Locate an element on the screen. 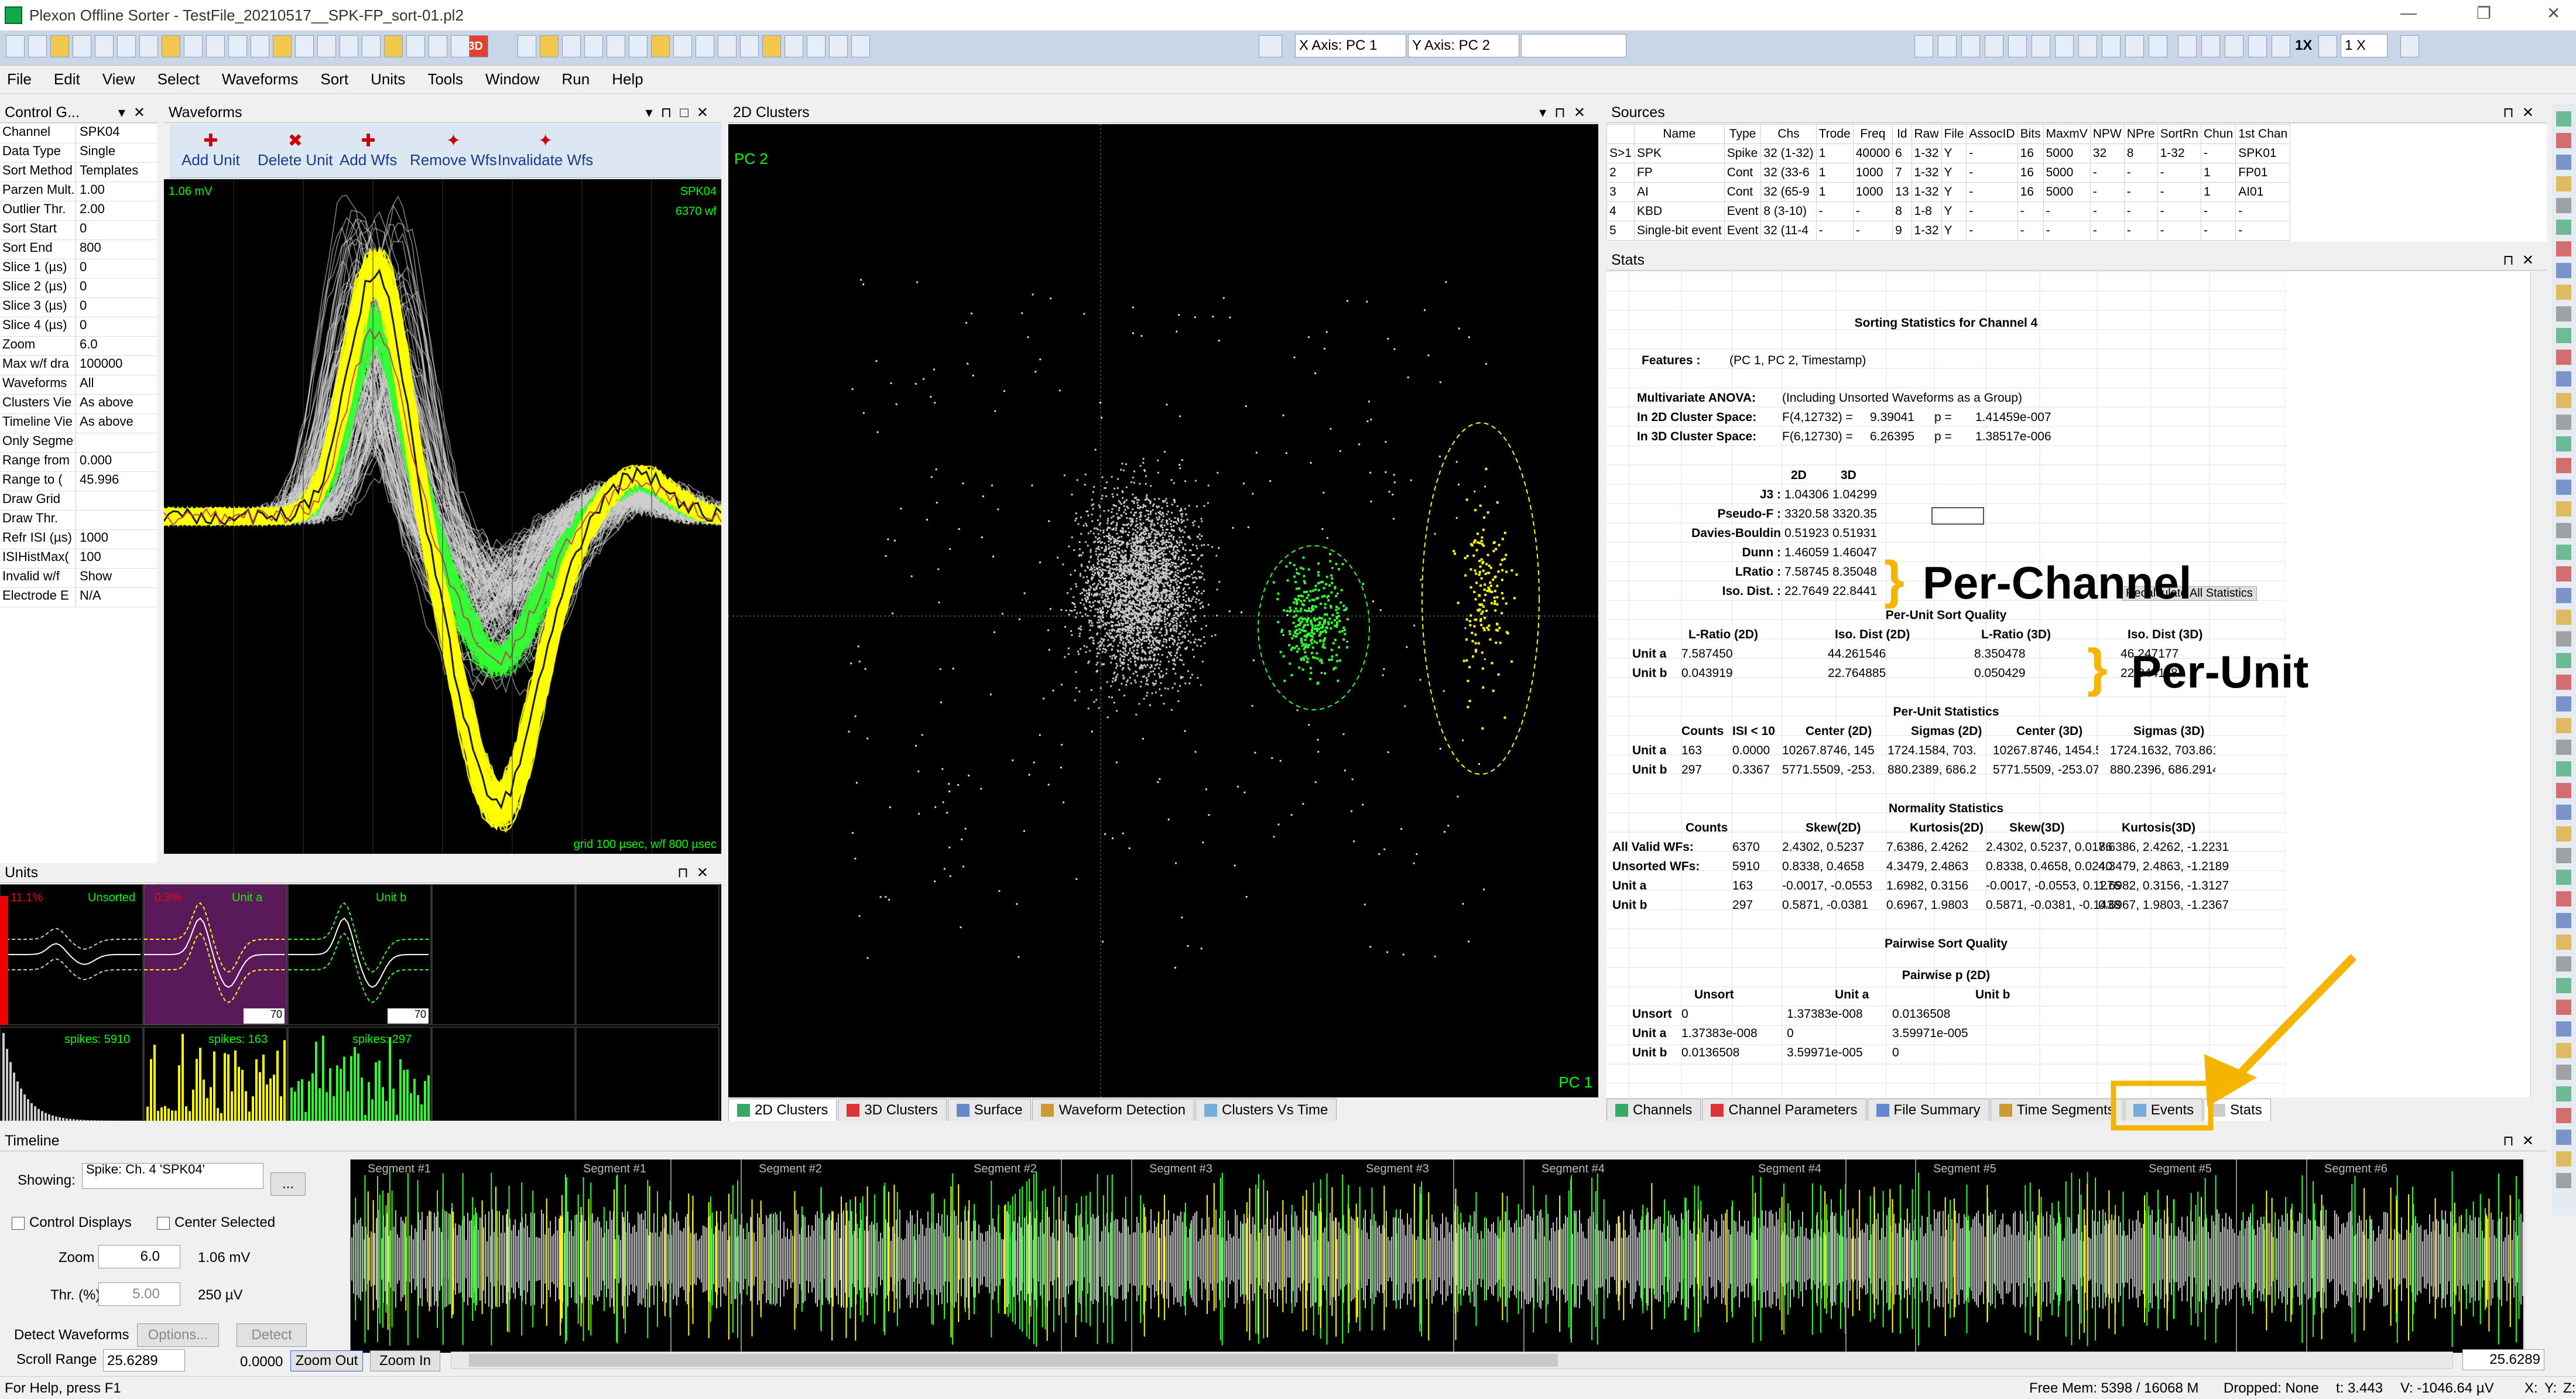 This screenshot has height=1399, width=2576. control-row: Draw Grid is located at coordinates (78, 501).